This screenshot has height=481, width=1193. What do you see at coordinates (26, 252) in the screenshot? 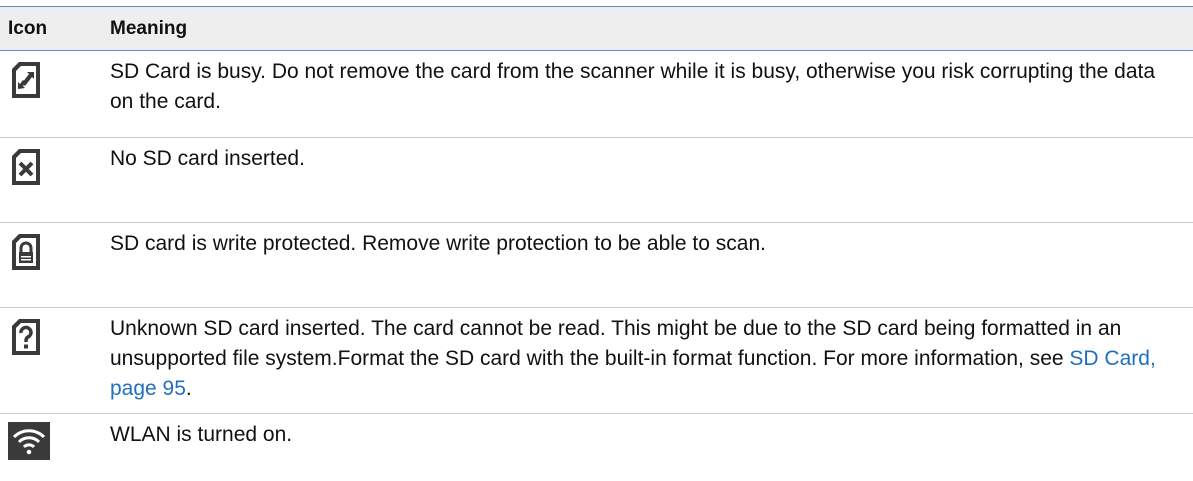
I see `sd-card-locked-icon` at bounding box center [26, 252].